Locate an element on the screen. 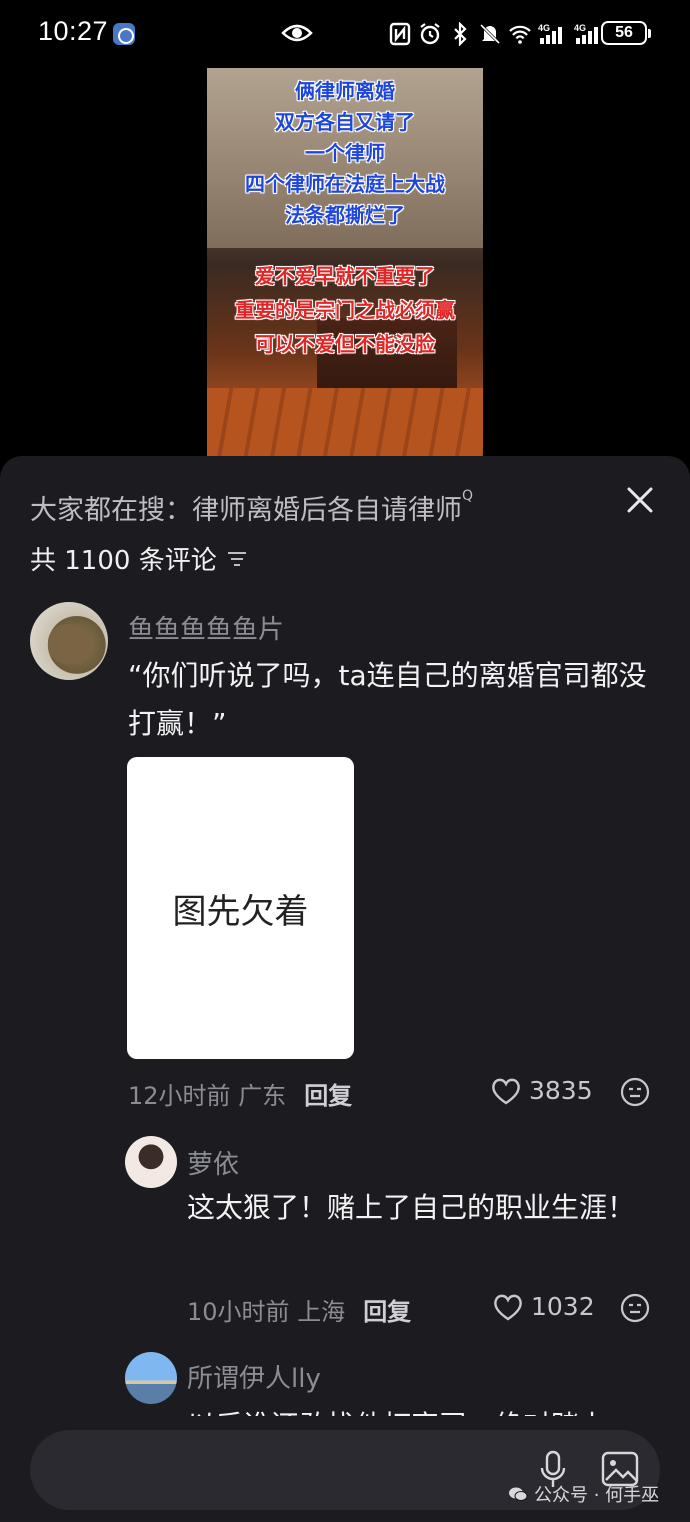  like-button: 3835 is located at coordinates (542, 1090).